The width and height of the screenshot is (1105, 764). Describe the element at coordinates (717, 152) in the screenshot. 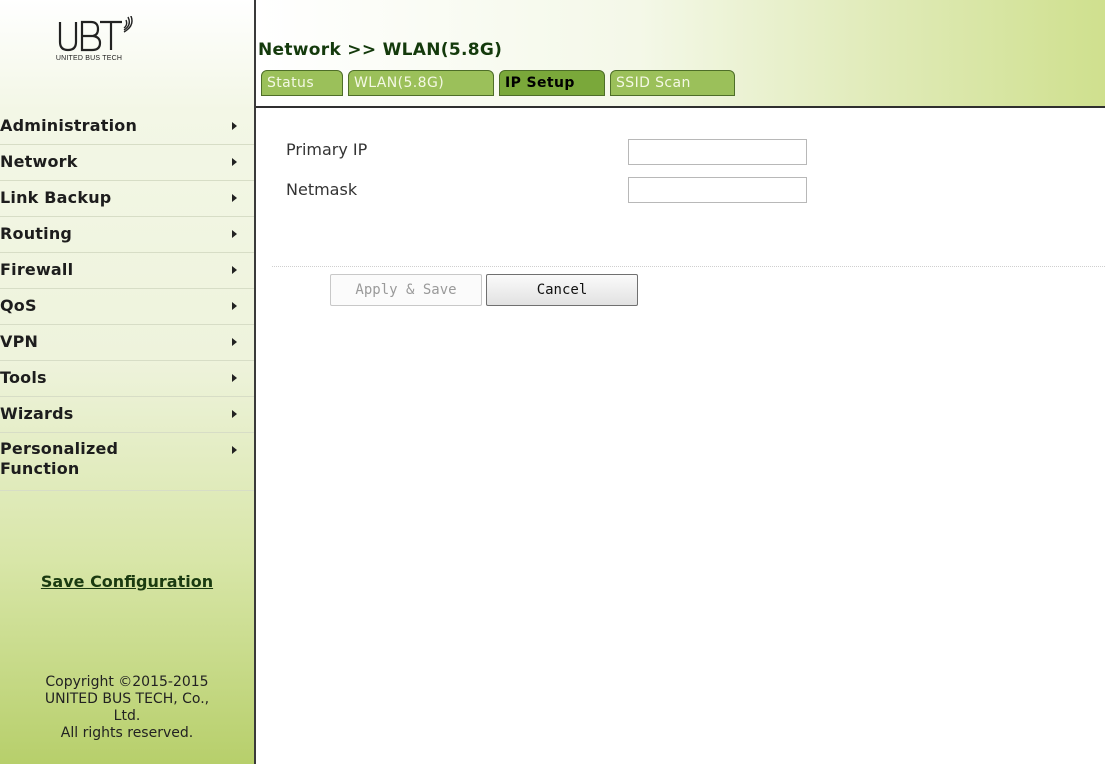

I see `primary-ip-input` at that location.